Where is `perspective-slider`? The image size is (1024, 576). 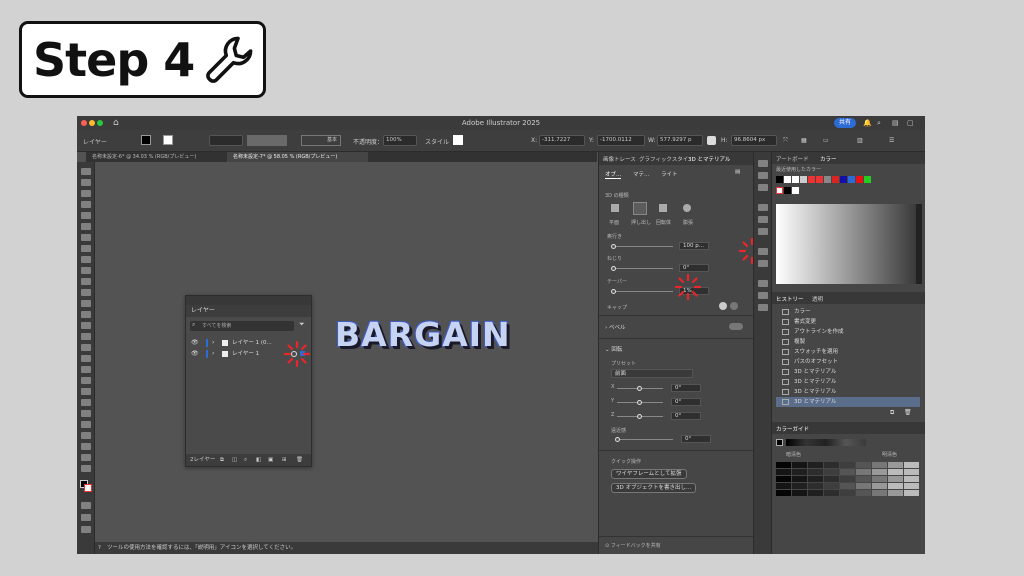 perspective-slider is located at coordinates (645, 439).